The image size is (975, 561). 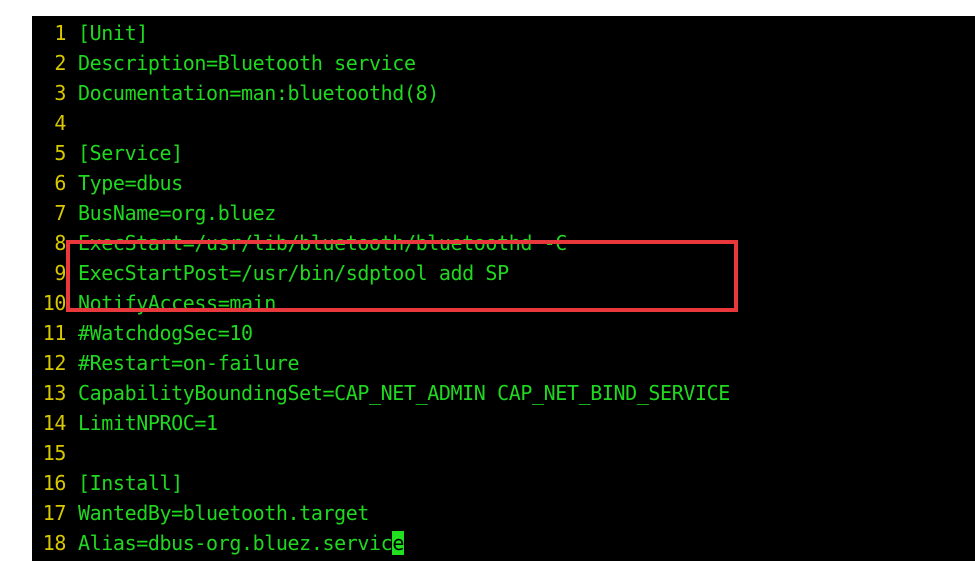 I want to click on line-number: 11, so click(x=54, y=333).